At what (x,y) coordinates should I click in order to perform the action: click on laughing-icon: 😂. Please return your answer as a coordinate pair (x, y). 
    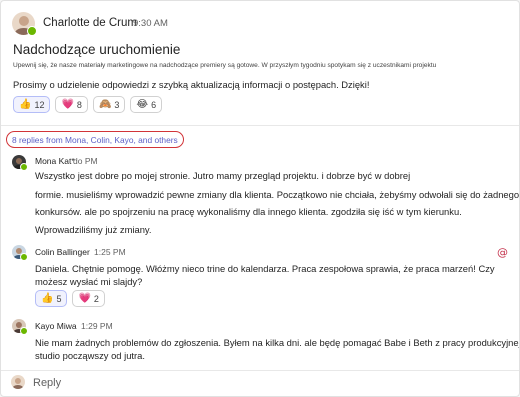
    Looking at the image, I should click on (142, 104).